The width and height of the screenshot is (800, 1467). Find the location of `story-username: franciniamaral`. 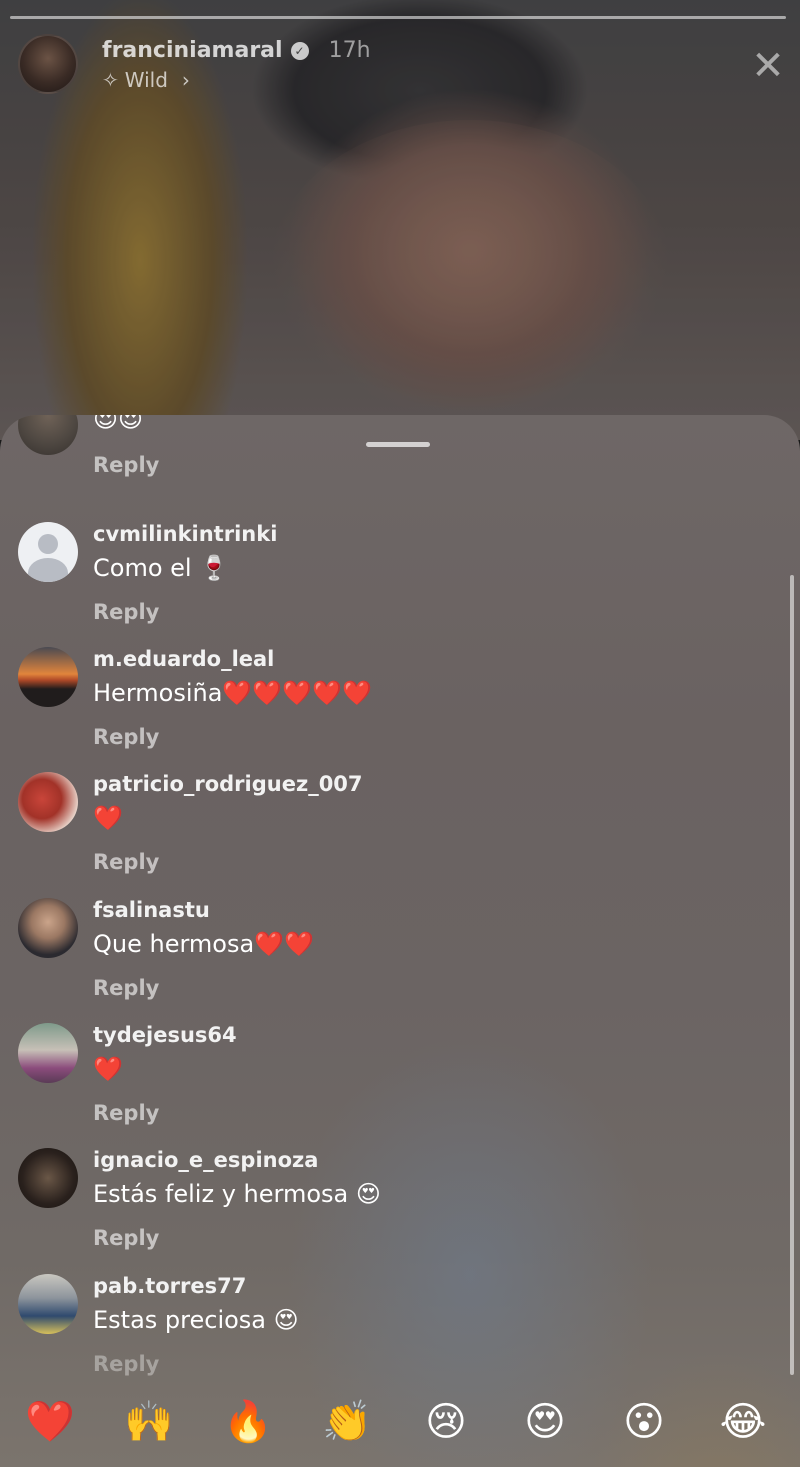

story-username: franciniamaral is located at coordinates (192, 50).